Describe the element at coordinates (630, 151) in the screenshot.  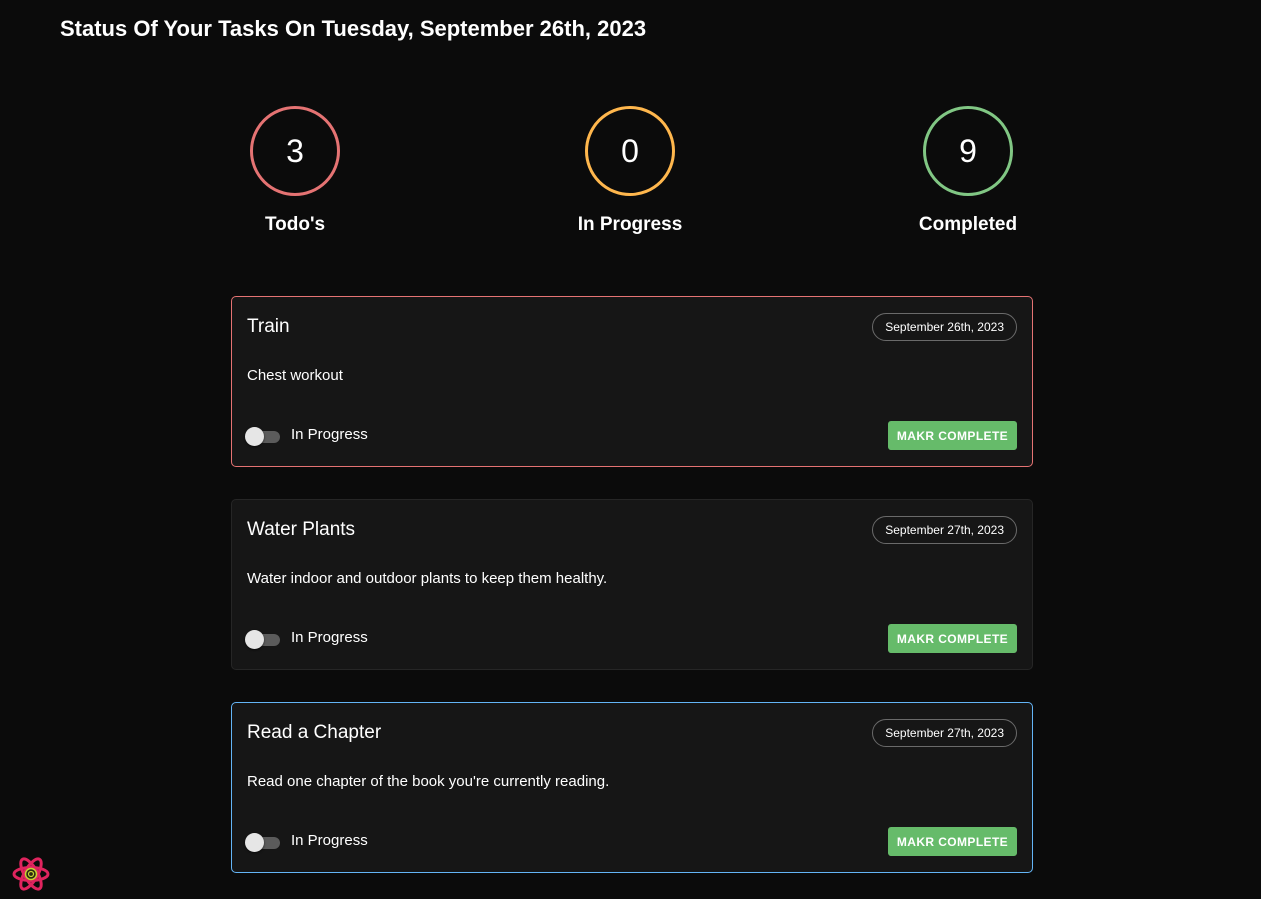
I see `in-progress-count-circle: 0` at that location.